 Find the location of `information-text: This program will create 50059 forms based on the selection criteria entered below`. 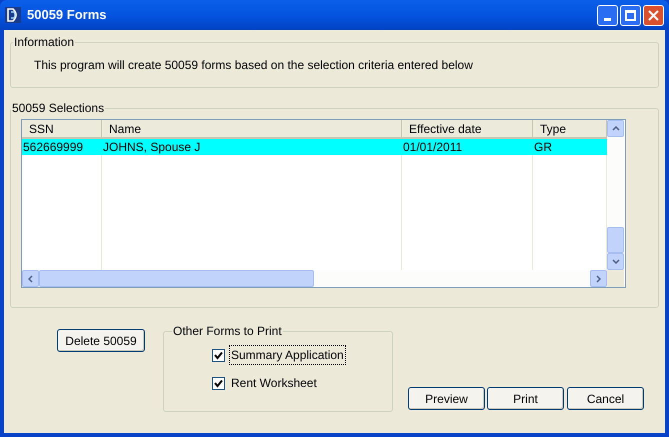

information-text: This program will create 50059 forms based on the selection criteria entered below is located at coordinates (254, 65).